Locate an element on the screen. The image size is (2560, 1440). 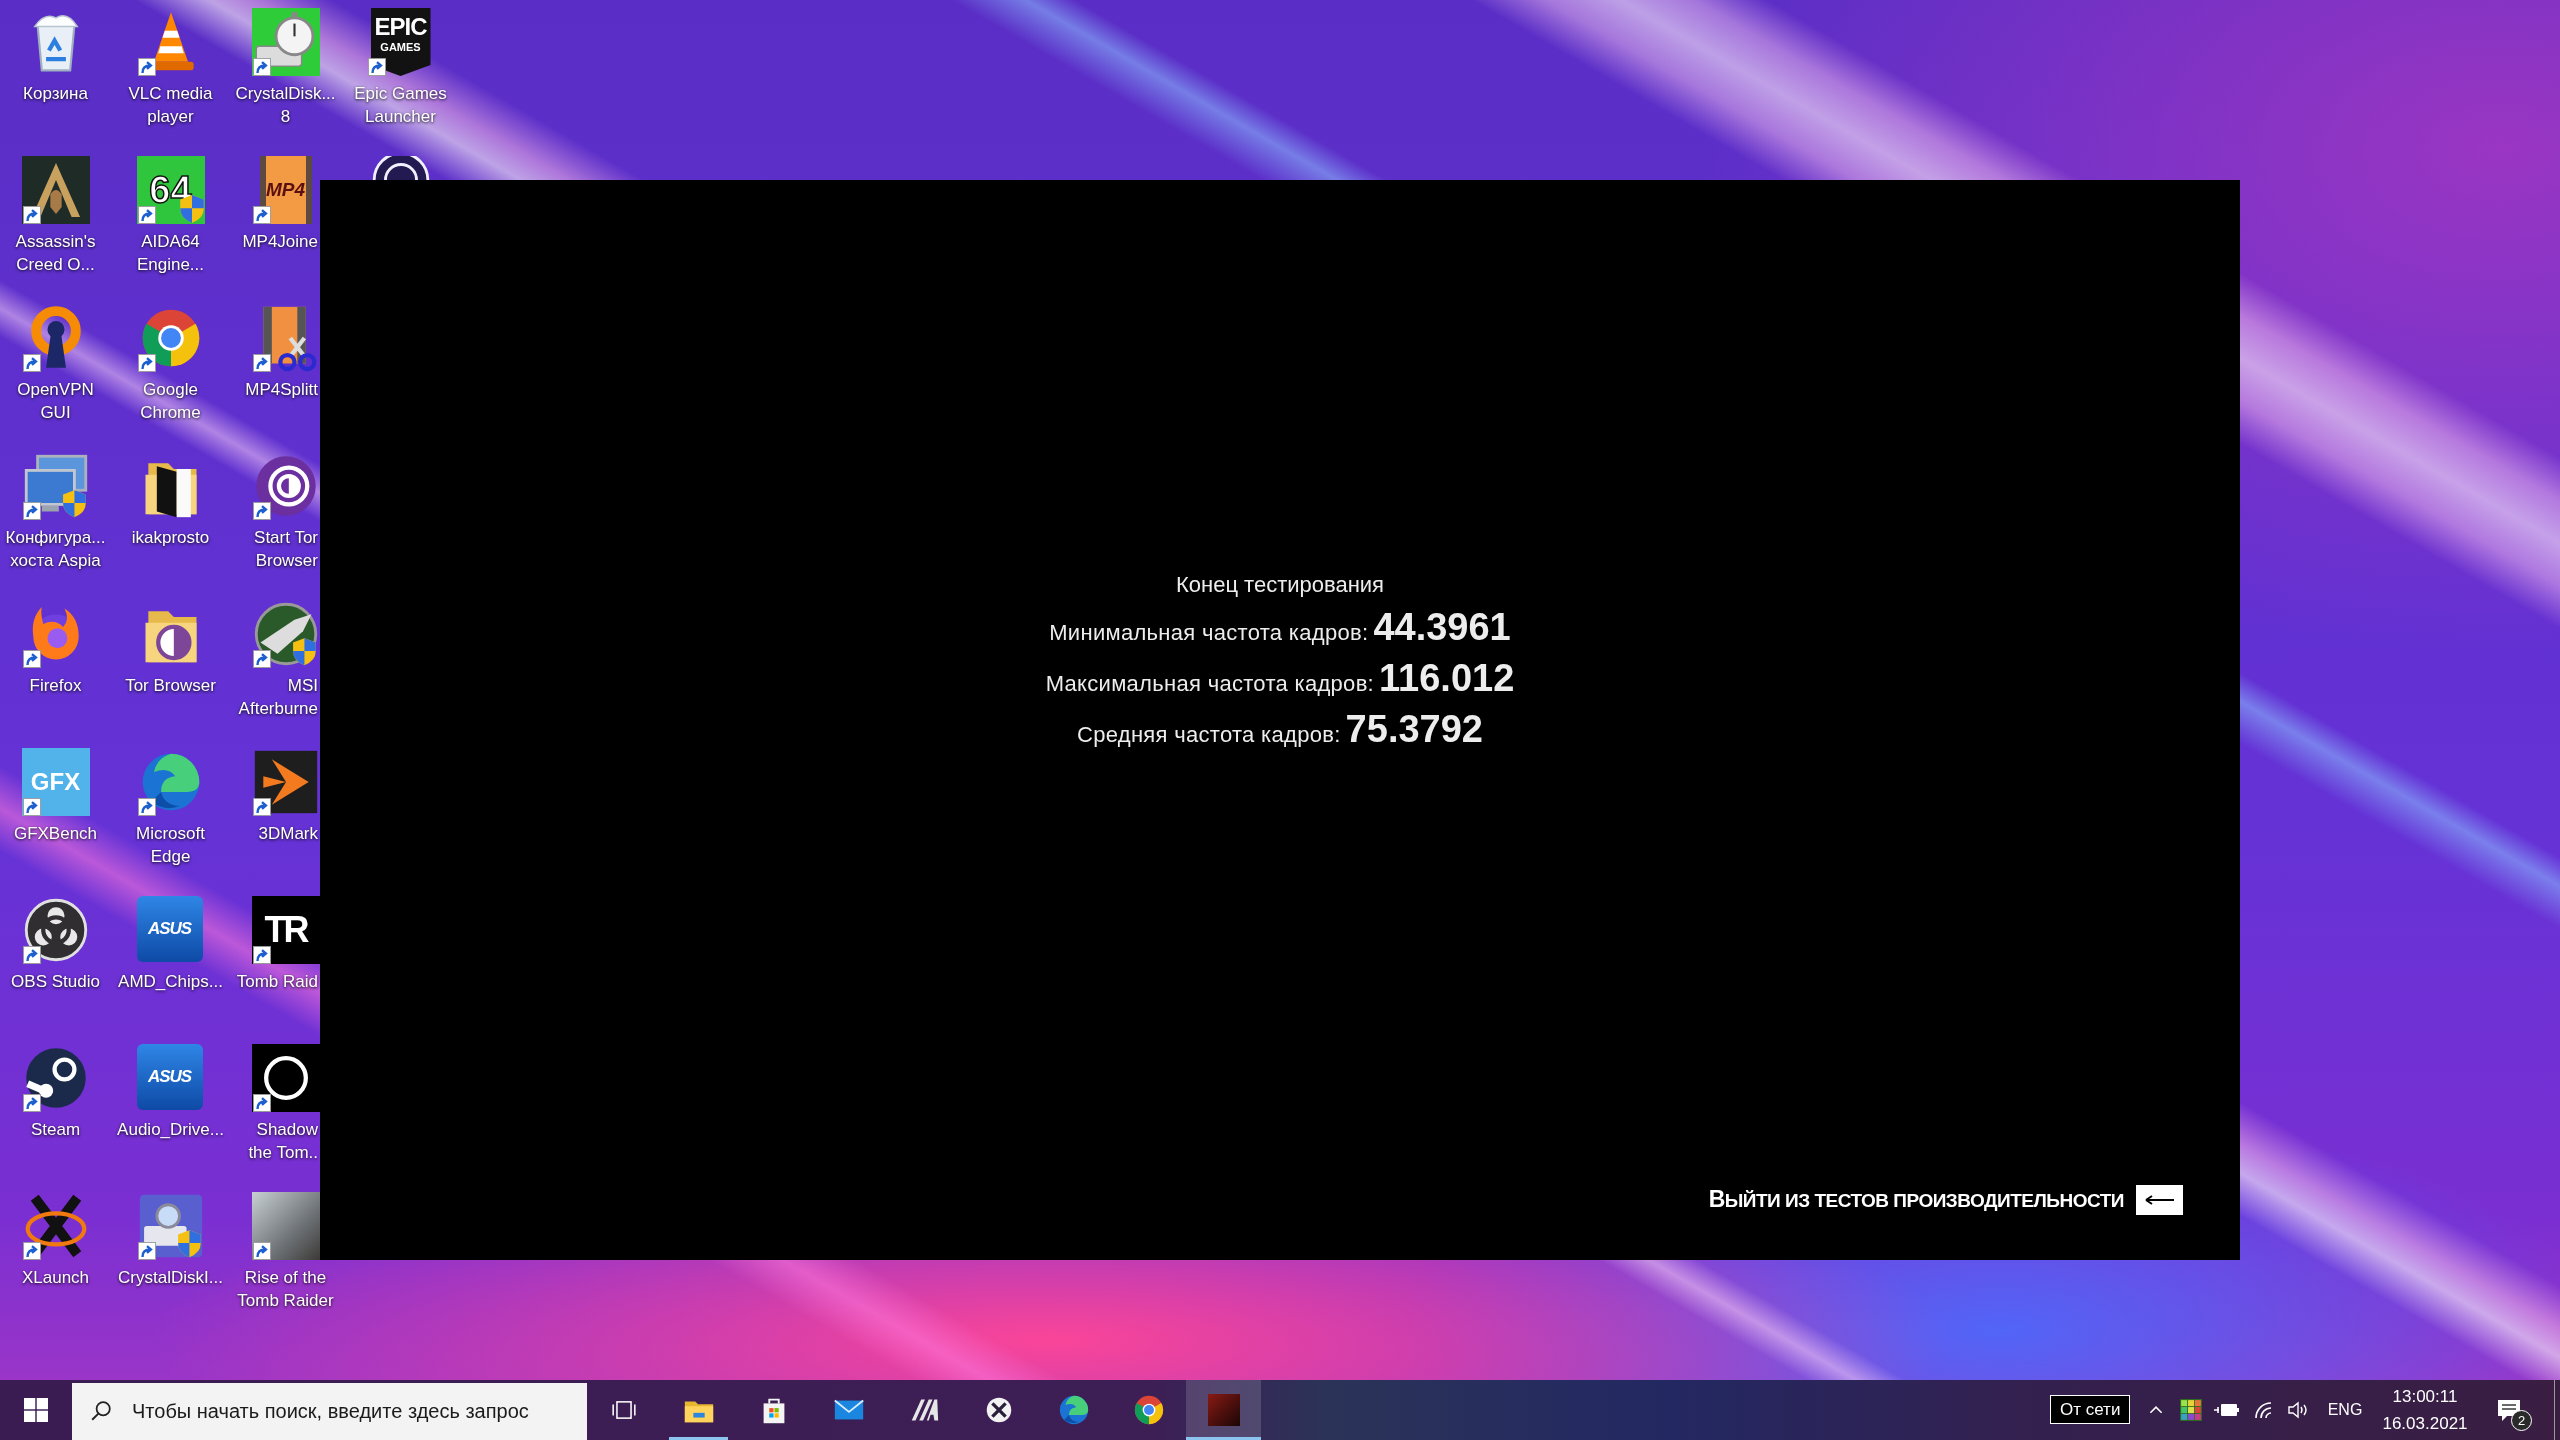
left-arrow-key-icon is located at coordinates (2159, 1200).